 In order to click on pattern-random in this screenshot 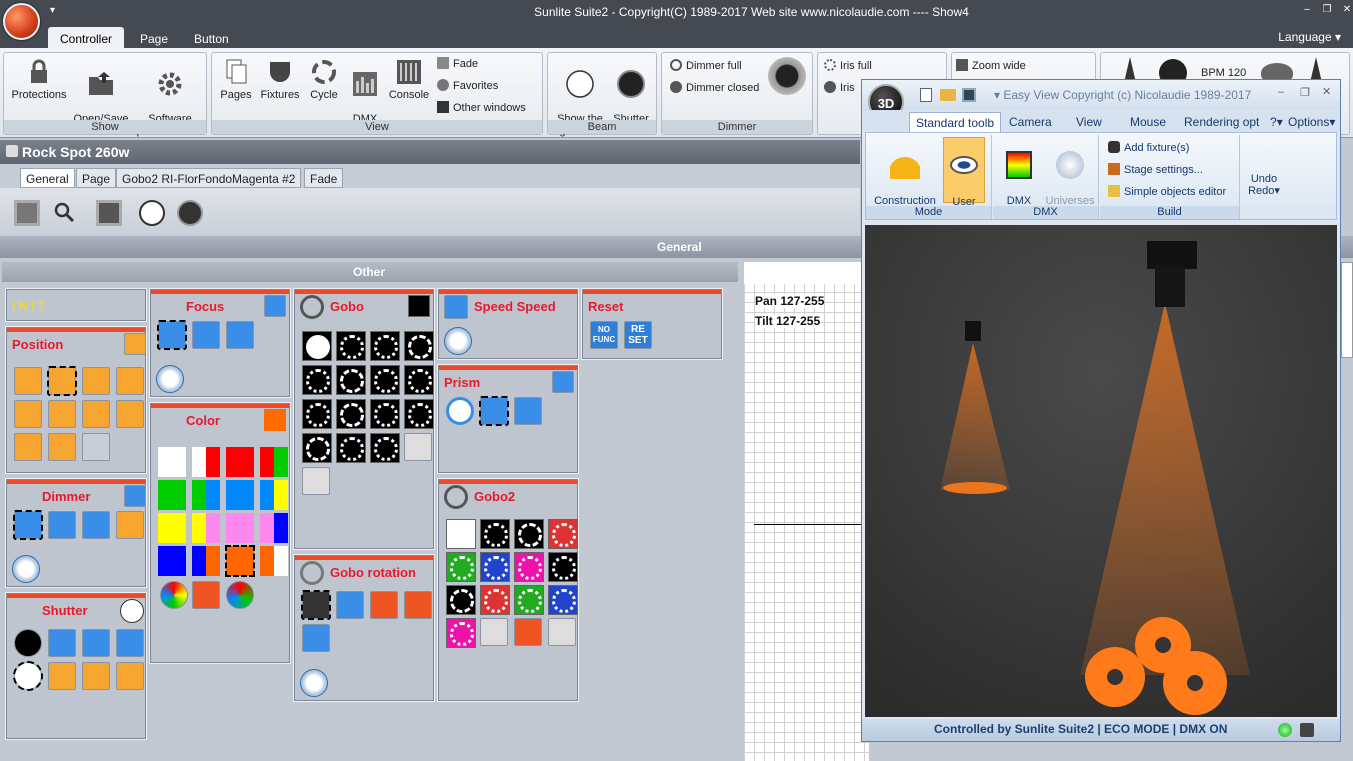, I will do `click(96, 447)`.